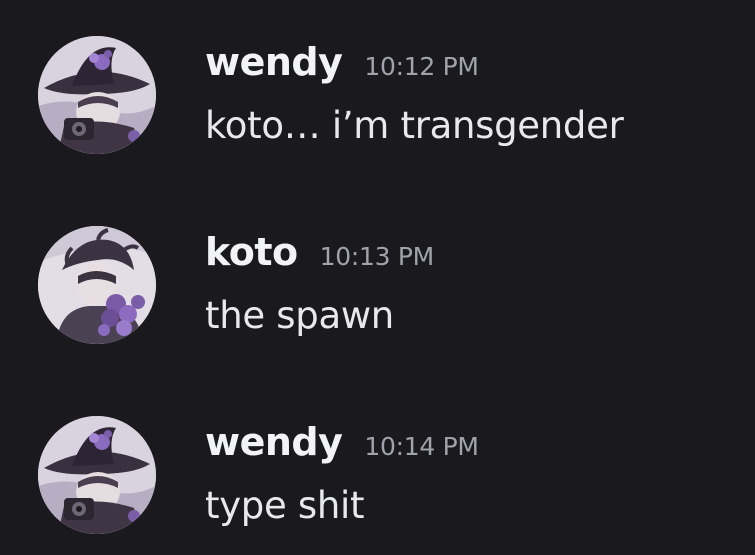 The height and width of the screenshot is (555, 755). I want to click on message-header: koto 10:13 PM, so click(319, 252).